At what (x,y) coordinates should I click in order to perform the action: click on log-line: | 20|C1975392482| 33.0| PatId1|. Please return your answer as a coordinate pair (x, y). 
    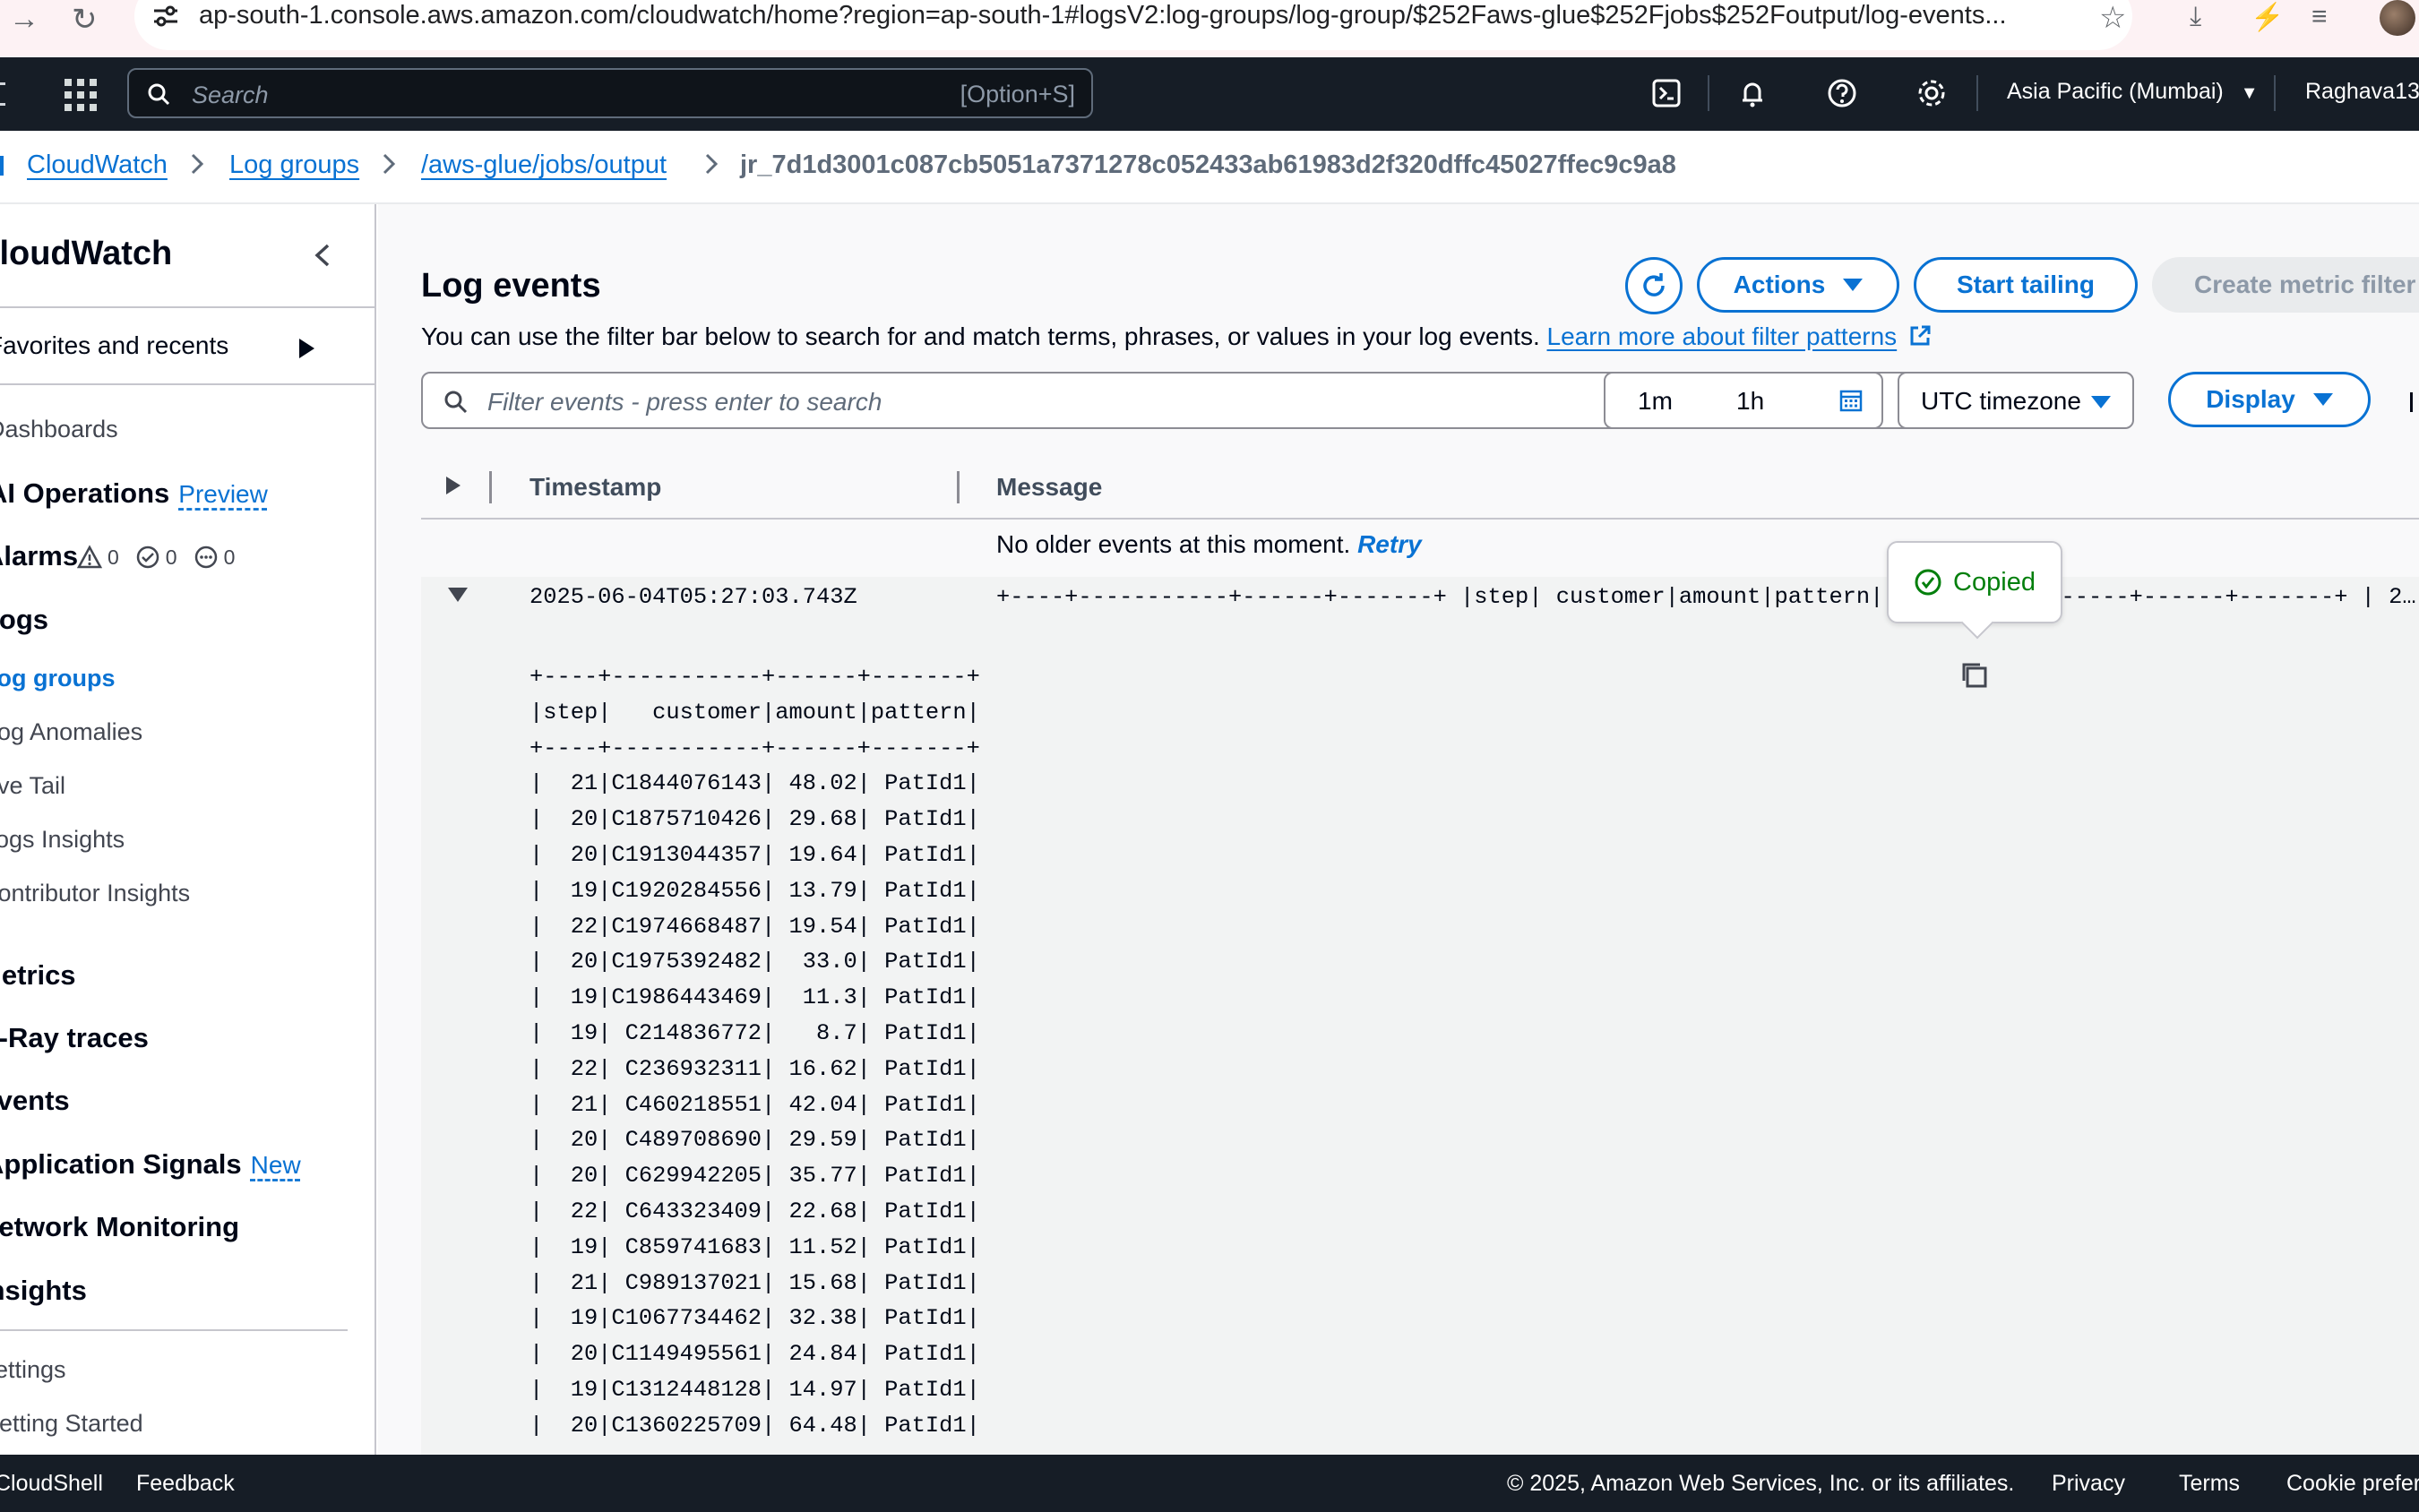
    Looking at the image, I should click on (754, 962).